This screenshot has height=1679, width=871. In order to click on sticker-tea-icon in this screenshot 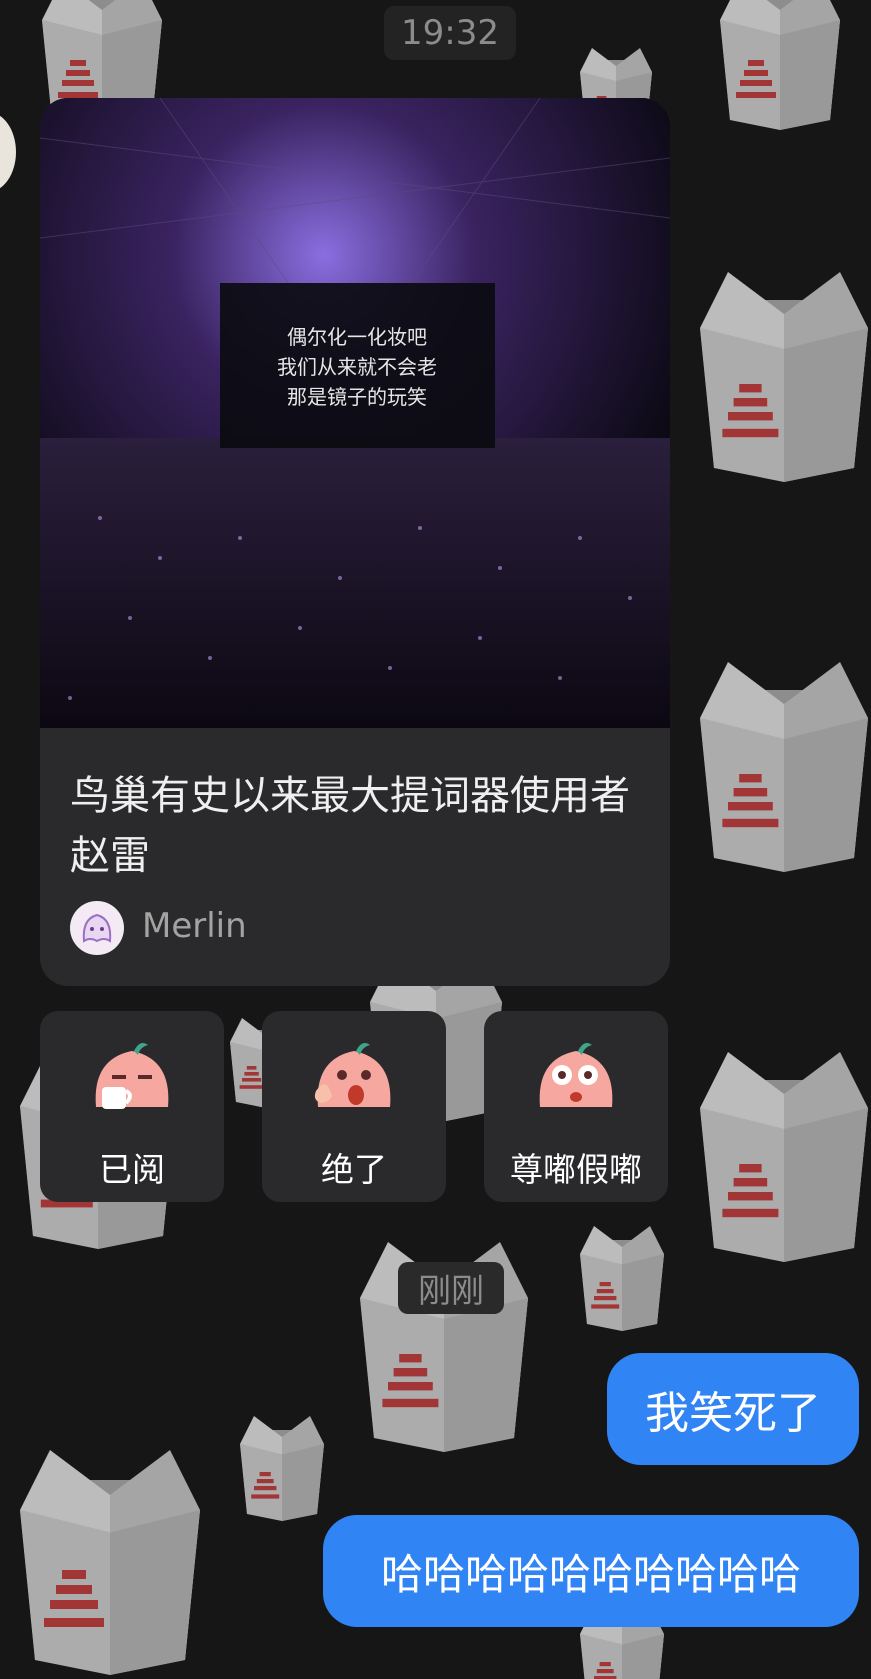, I will do `click(132, 1076)`.